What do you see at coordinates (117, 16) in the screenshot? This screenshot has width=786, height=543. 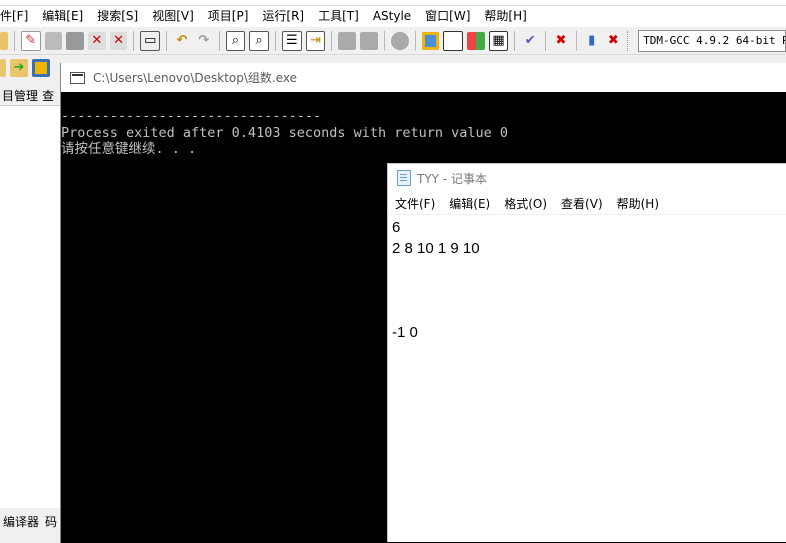 I see `menu-search: 搜索[S]` at bounding box center [117, 16].